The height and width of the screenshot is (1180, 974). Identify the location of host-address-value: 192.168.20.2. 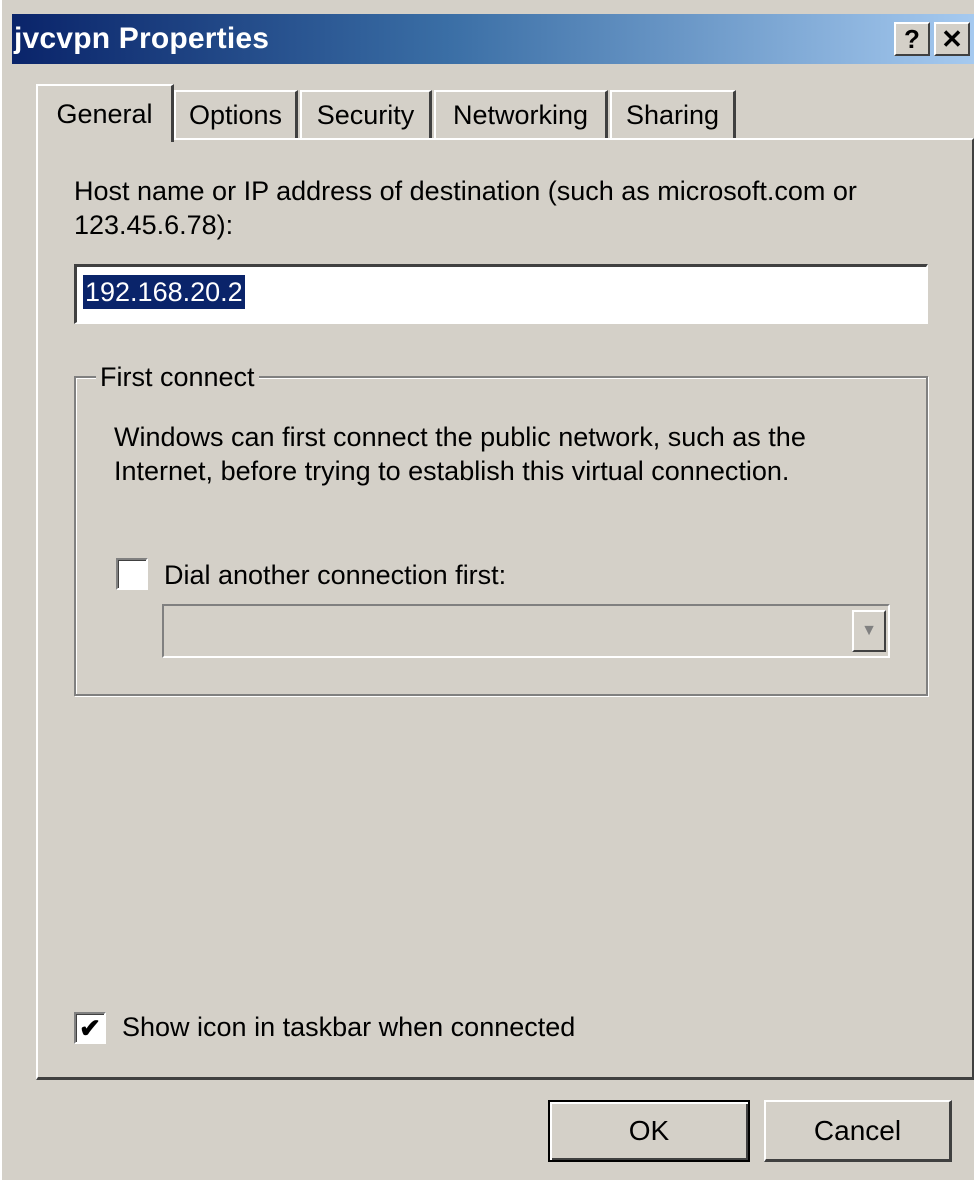
(164, 292).